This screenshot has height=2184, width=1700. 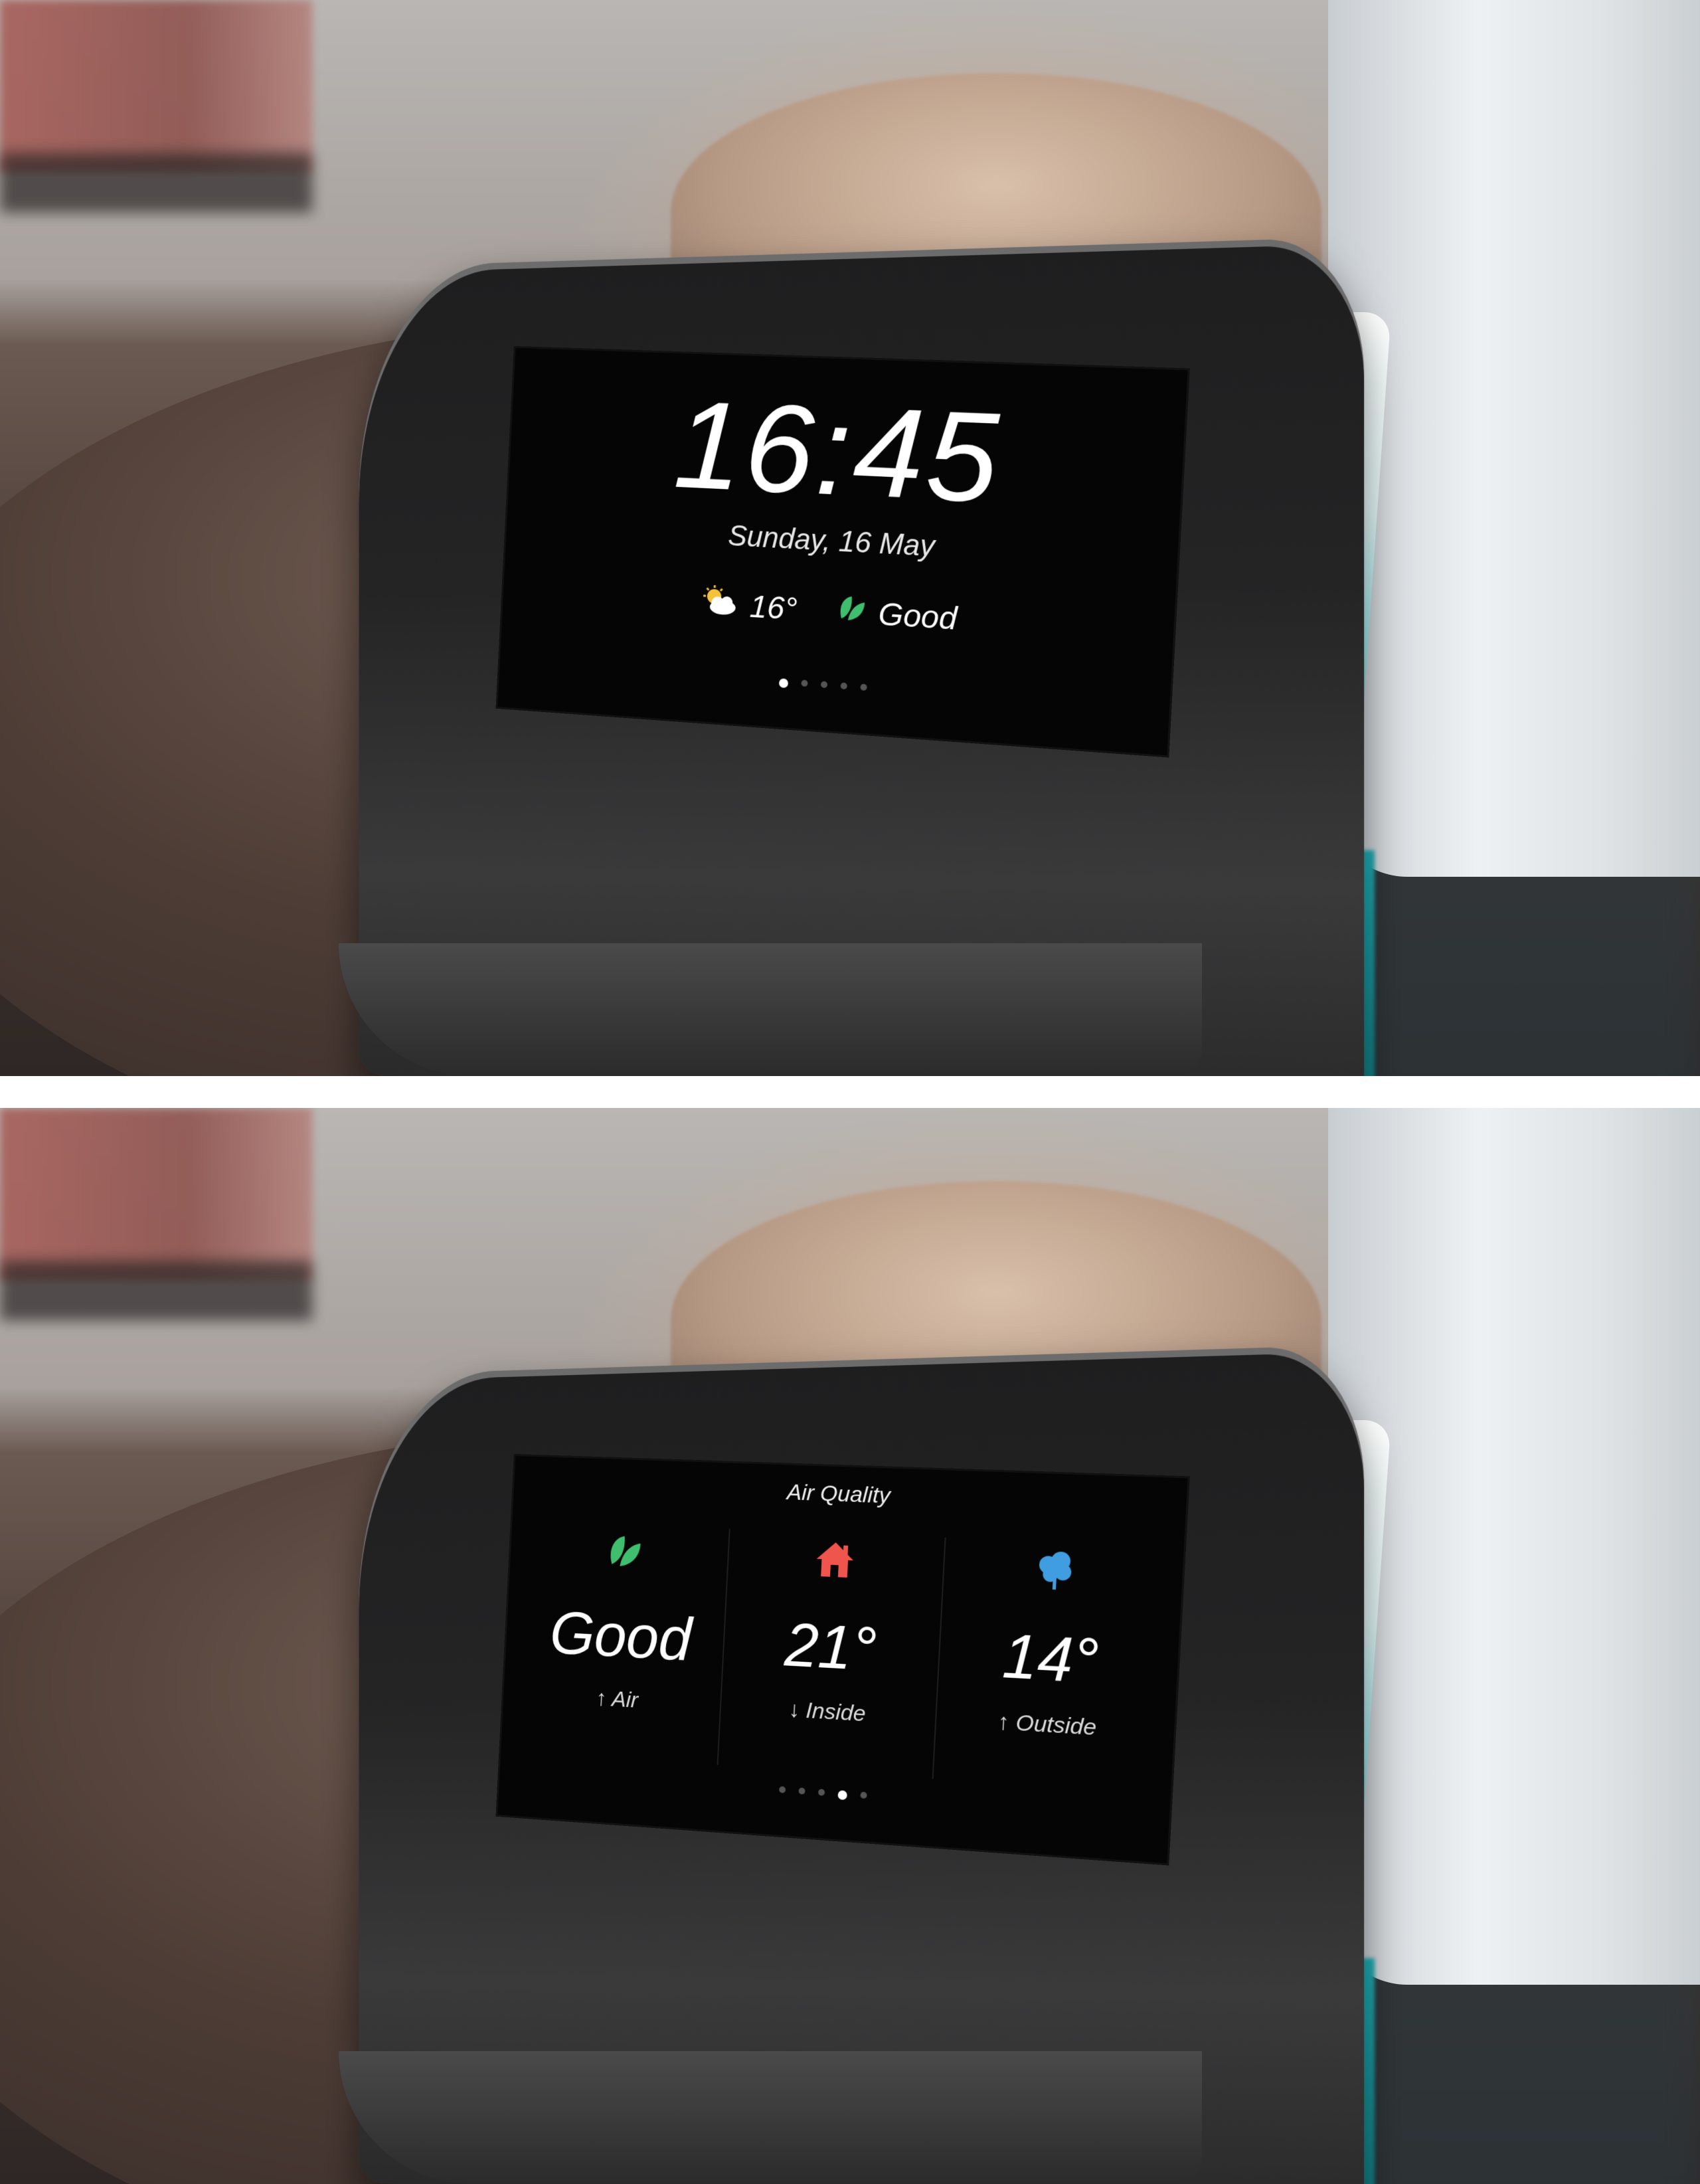 I want to click on air-status: Good, so click(x=918, y=616).